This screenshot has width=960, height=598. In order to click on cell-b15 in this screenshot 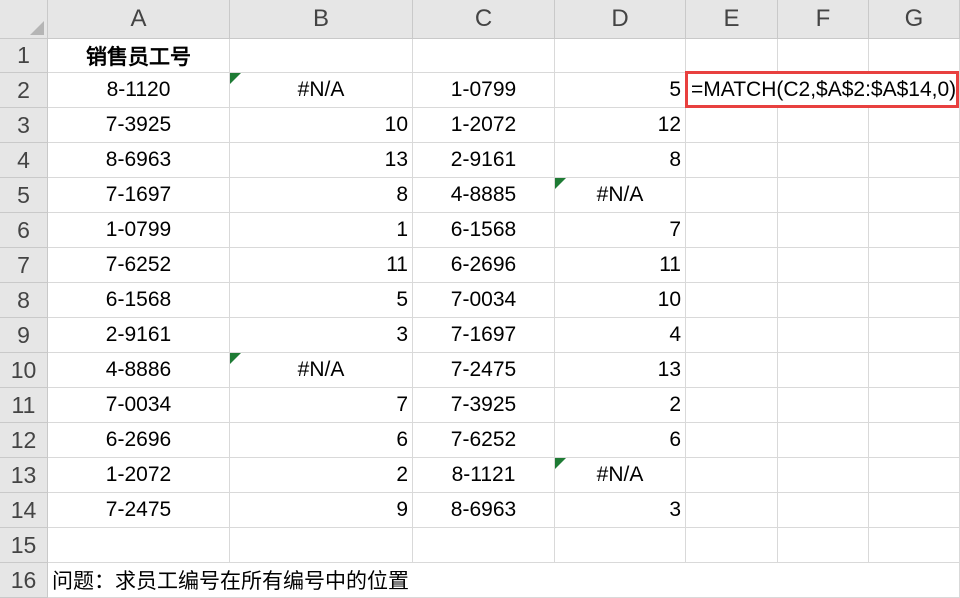, I will do `click(321, 545)`.